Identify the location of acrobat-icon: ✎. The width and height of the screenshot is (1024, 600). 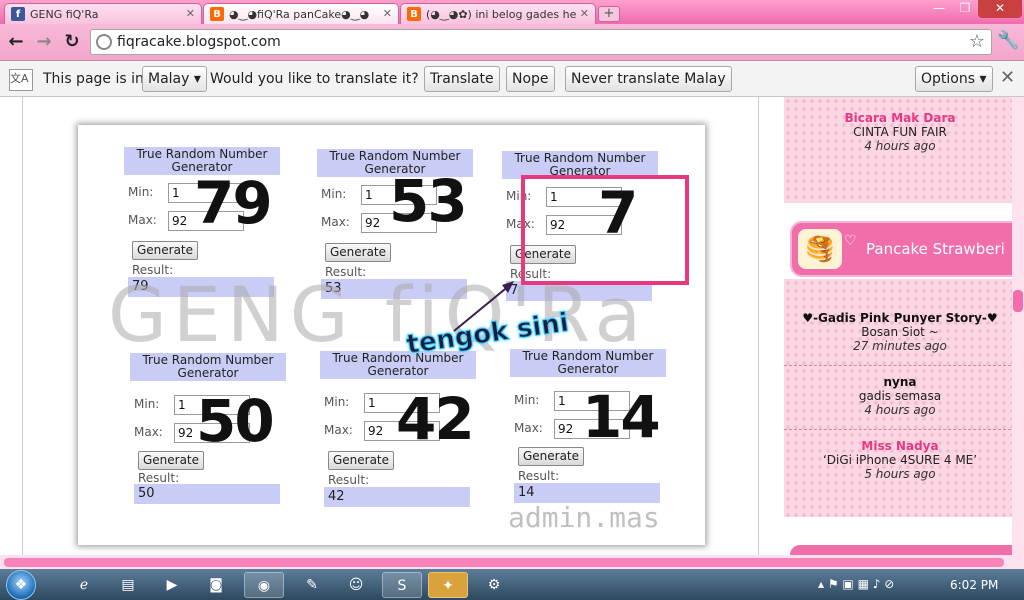
(312, 585).